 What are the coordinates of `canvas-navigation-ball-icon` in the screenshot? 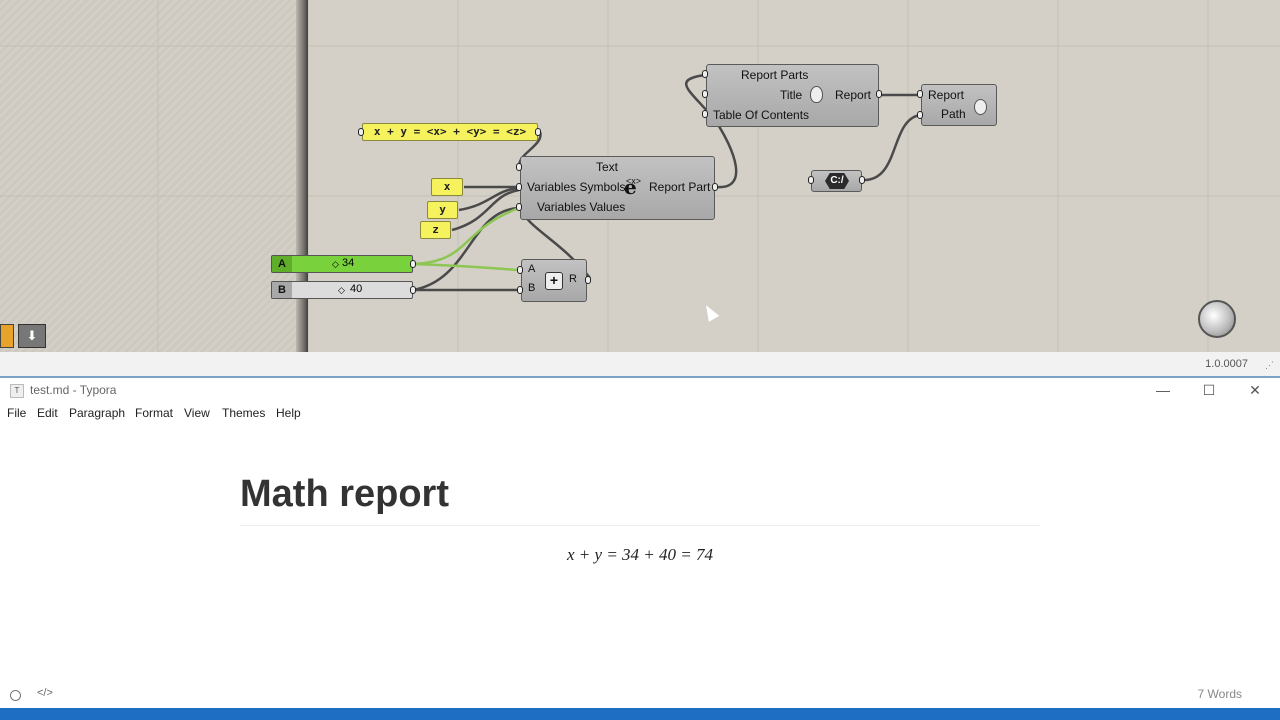 It's located at (1217, 319).